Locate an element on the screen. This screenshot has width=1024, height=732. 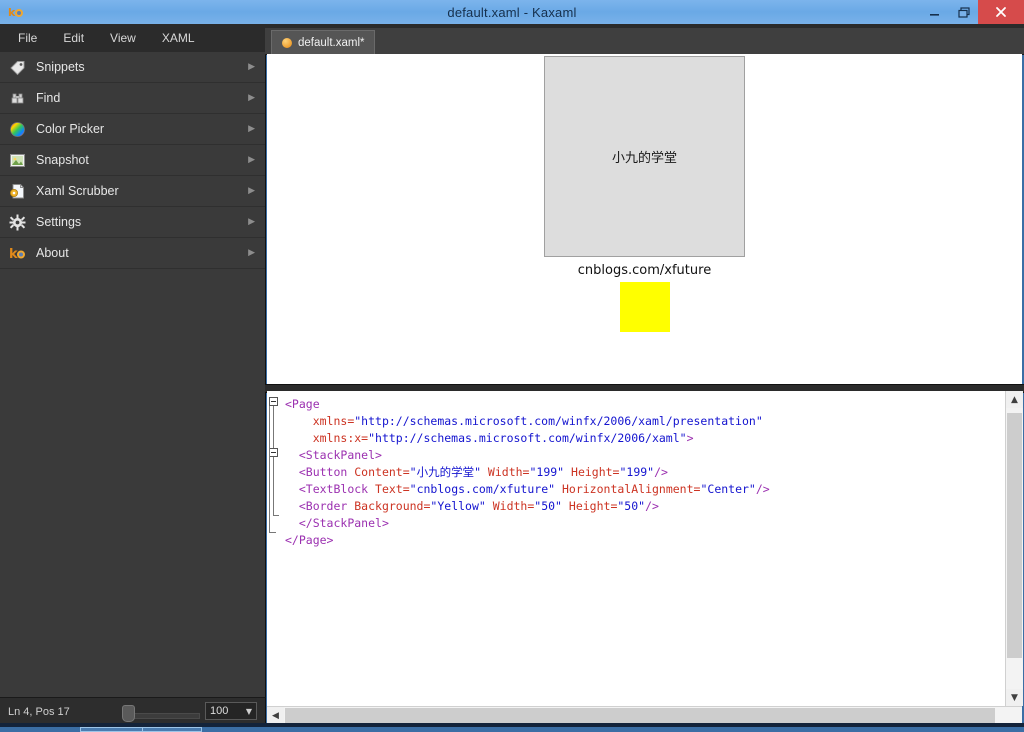
close-button is located at coordinates (1001, 12).